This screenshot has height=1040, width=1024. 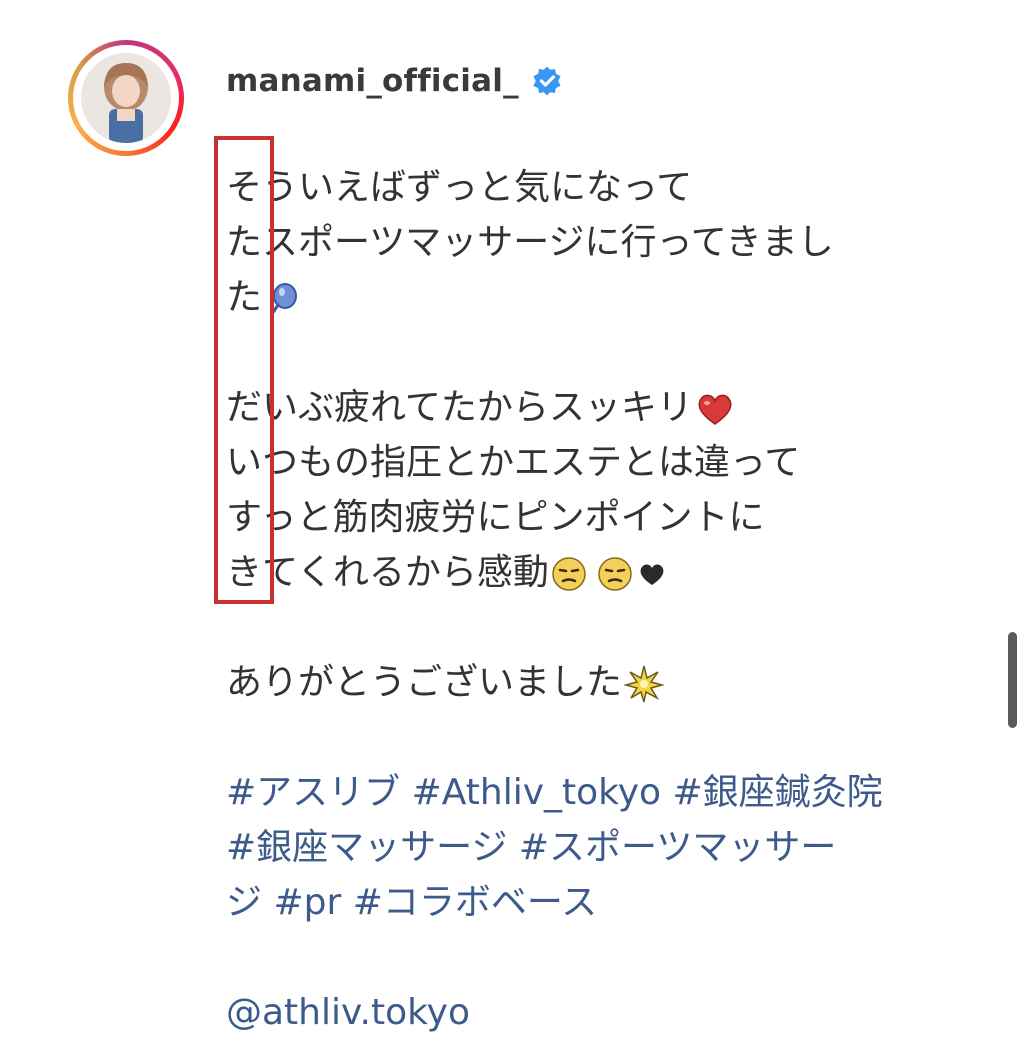 I want to click on caption-line-7: すっと筋肉疲労にピンポイントに, so click(x=495, y=517).